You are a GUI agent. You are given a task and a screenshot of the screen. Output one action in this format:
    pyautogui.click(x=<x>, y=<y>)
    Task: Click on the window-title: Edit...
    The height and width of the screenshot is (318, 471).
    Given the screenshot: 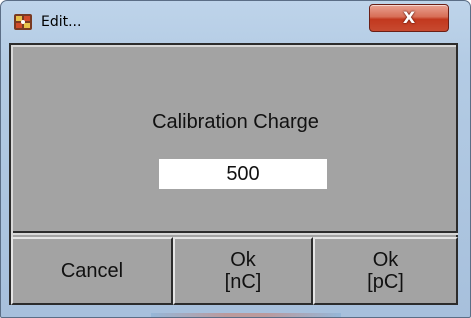 What is the action you would take?
    pyautogui.click(x=61, y=22)
    